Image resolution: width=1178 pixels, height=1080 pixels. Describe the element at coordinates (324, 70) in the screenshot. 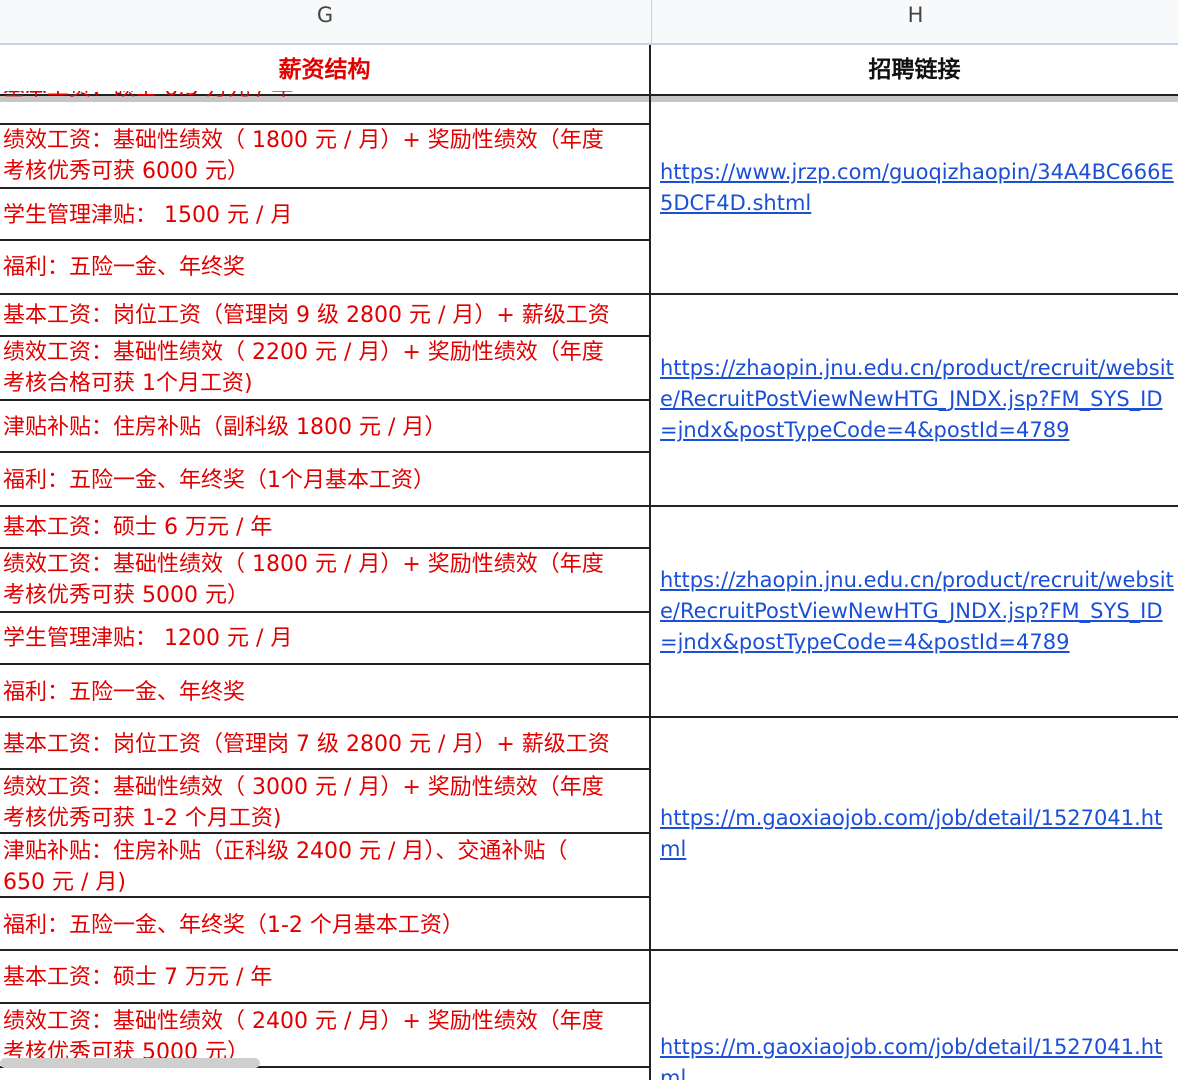

I see `header-salary-structure: 薪资结构` at that location.